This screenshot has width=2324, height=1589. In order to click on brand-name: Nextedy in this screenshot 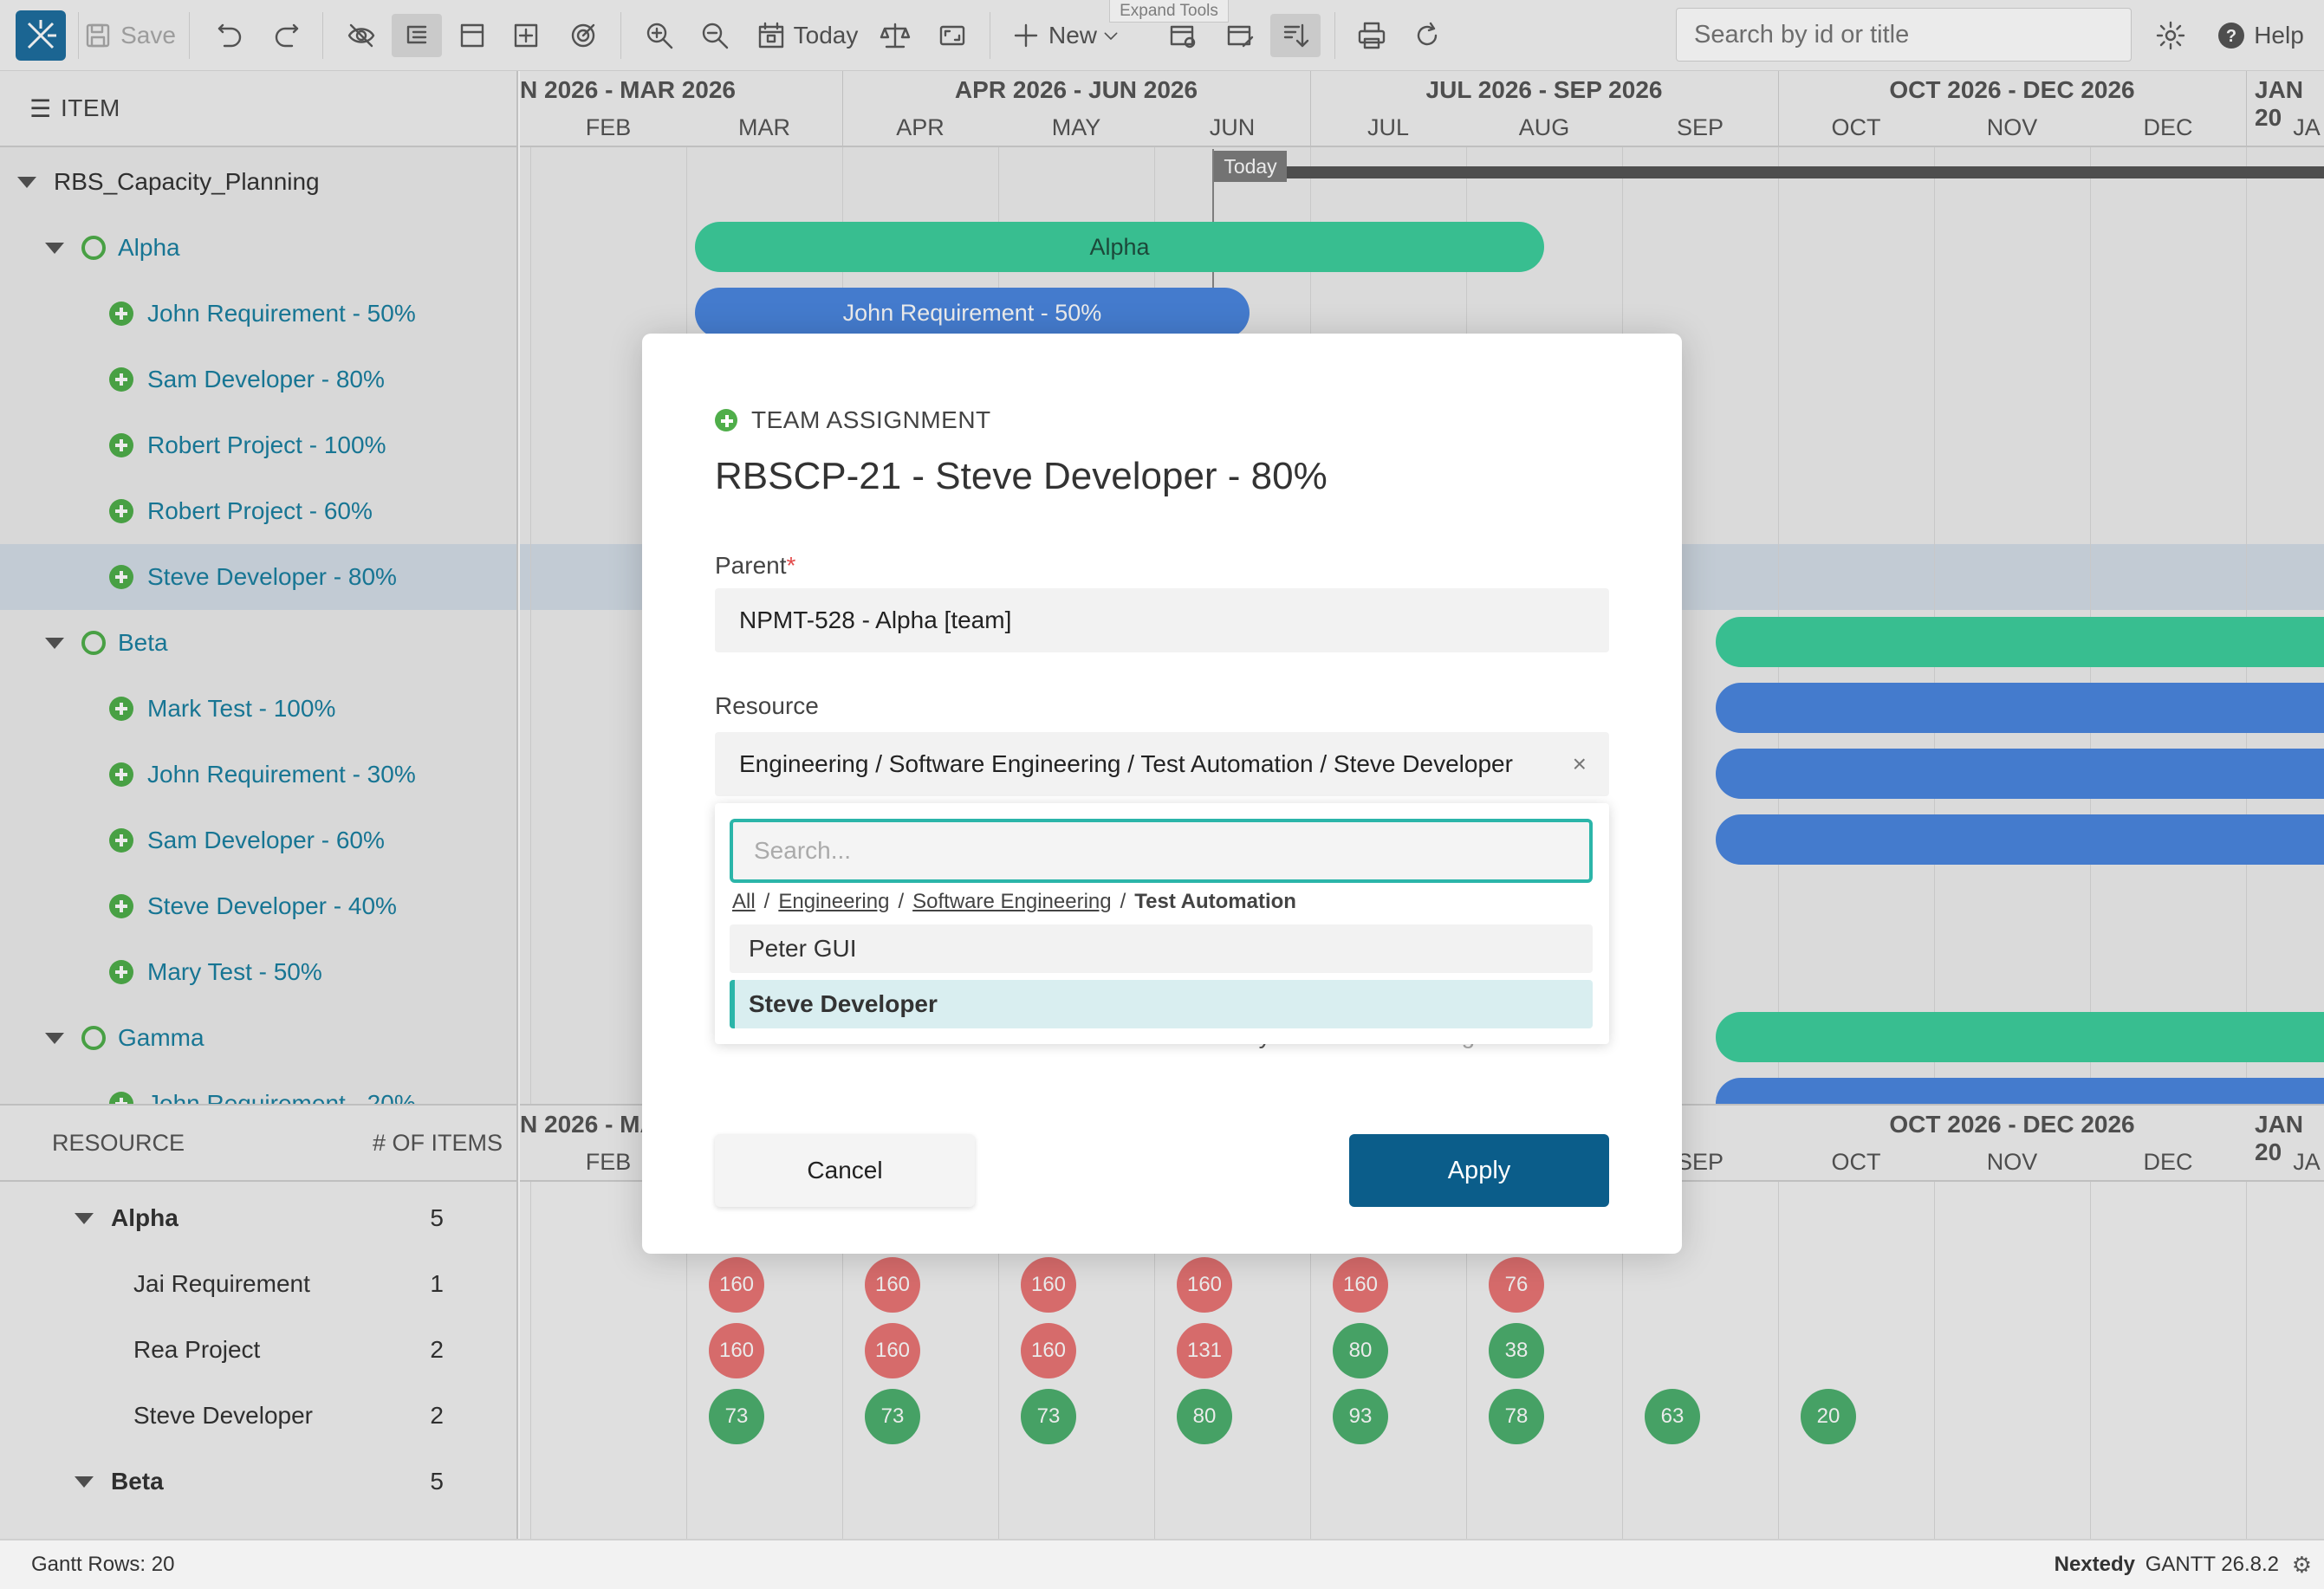, I will do `click(2094, 1565)`.